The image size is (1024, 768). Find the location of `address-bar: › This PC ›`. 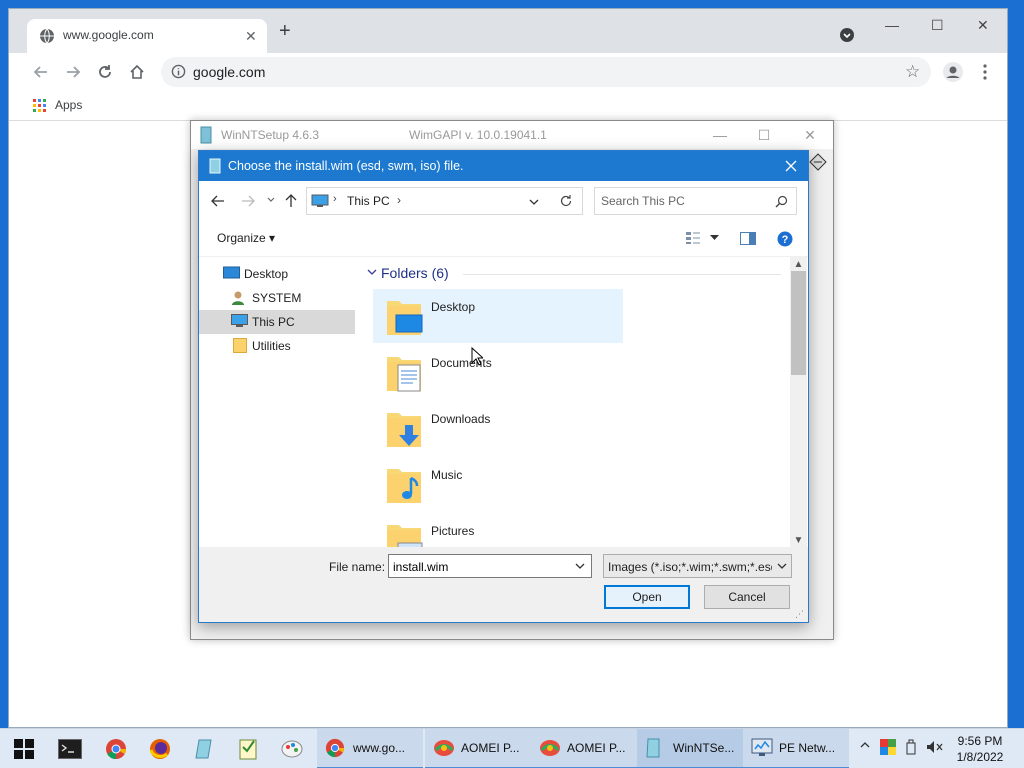

address-bar: › This PC › is located at coordinates (428, 201).